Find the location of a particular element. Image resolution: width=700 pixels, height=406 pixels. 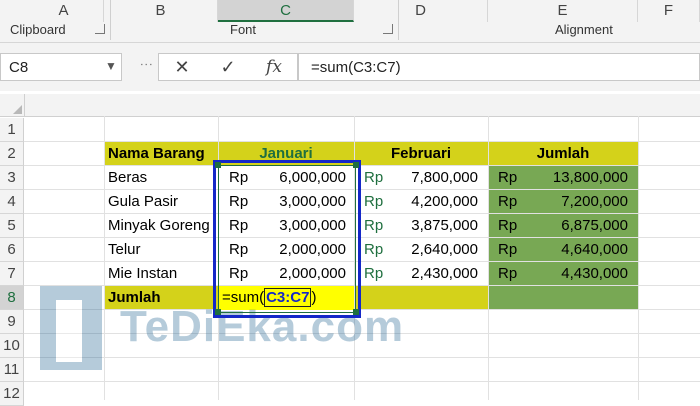

row-header-3: 3 is located at coordinates (12, 178).